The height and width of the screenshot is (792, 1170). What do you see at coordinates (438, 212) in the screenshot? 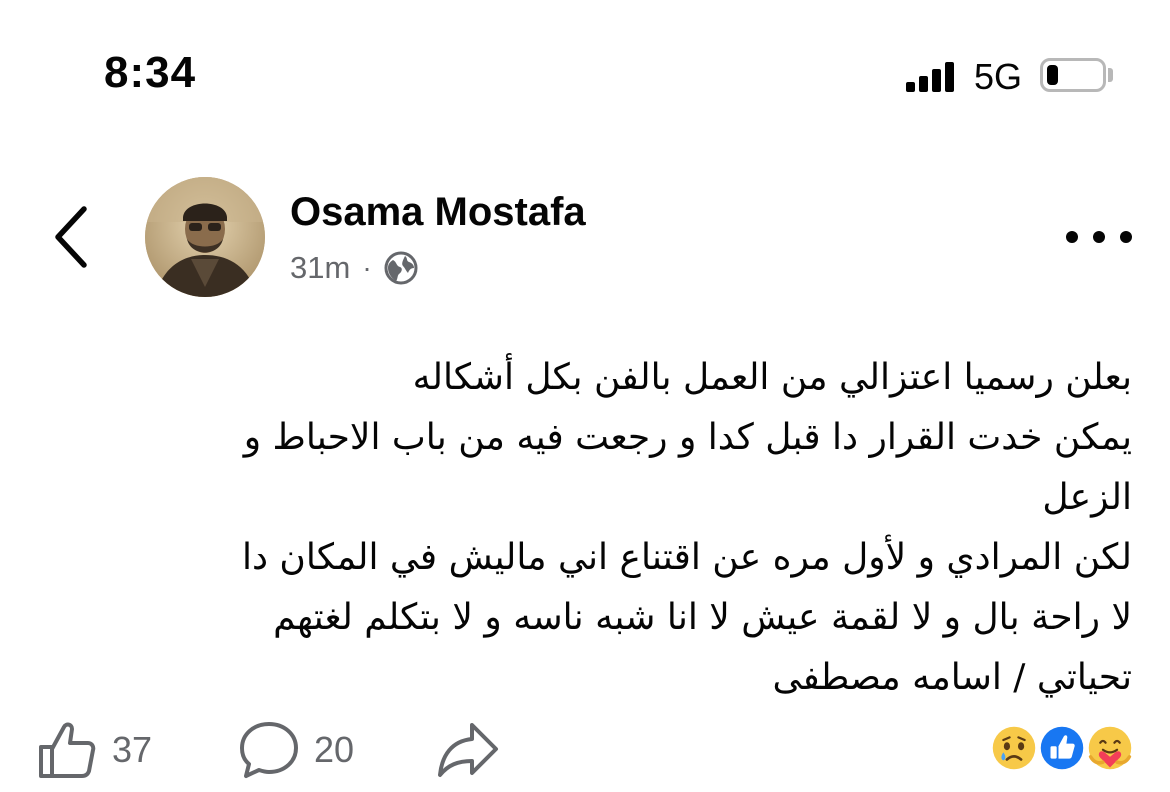
I see `author-name: Osama Mostafa` at bounding box center [438, 212].